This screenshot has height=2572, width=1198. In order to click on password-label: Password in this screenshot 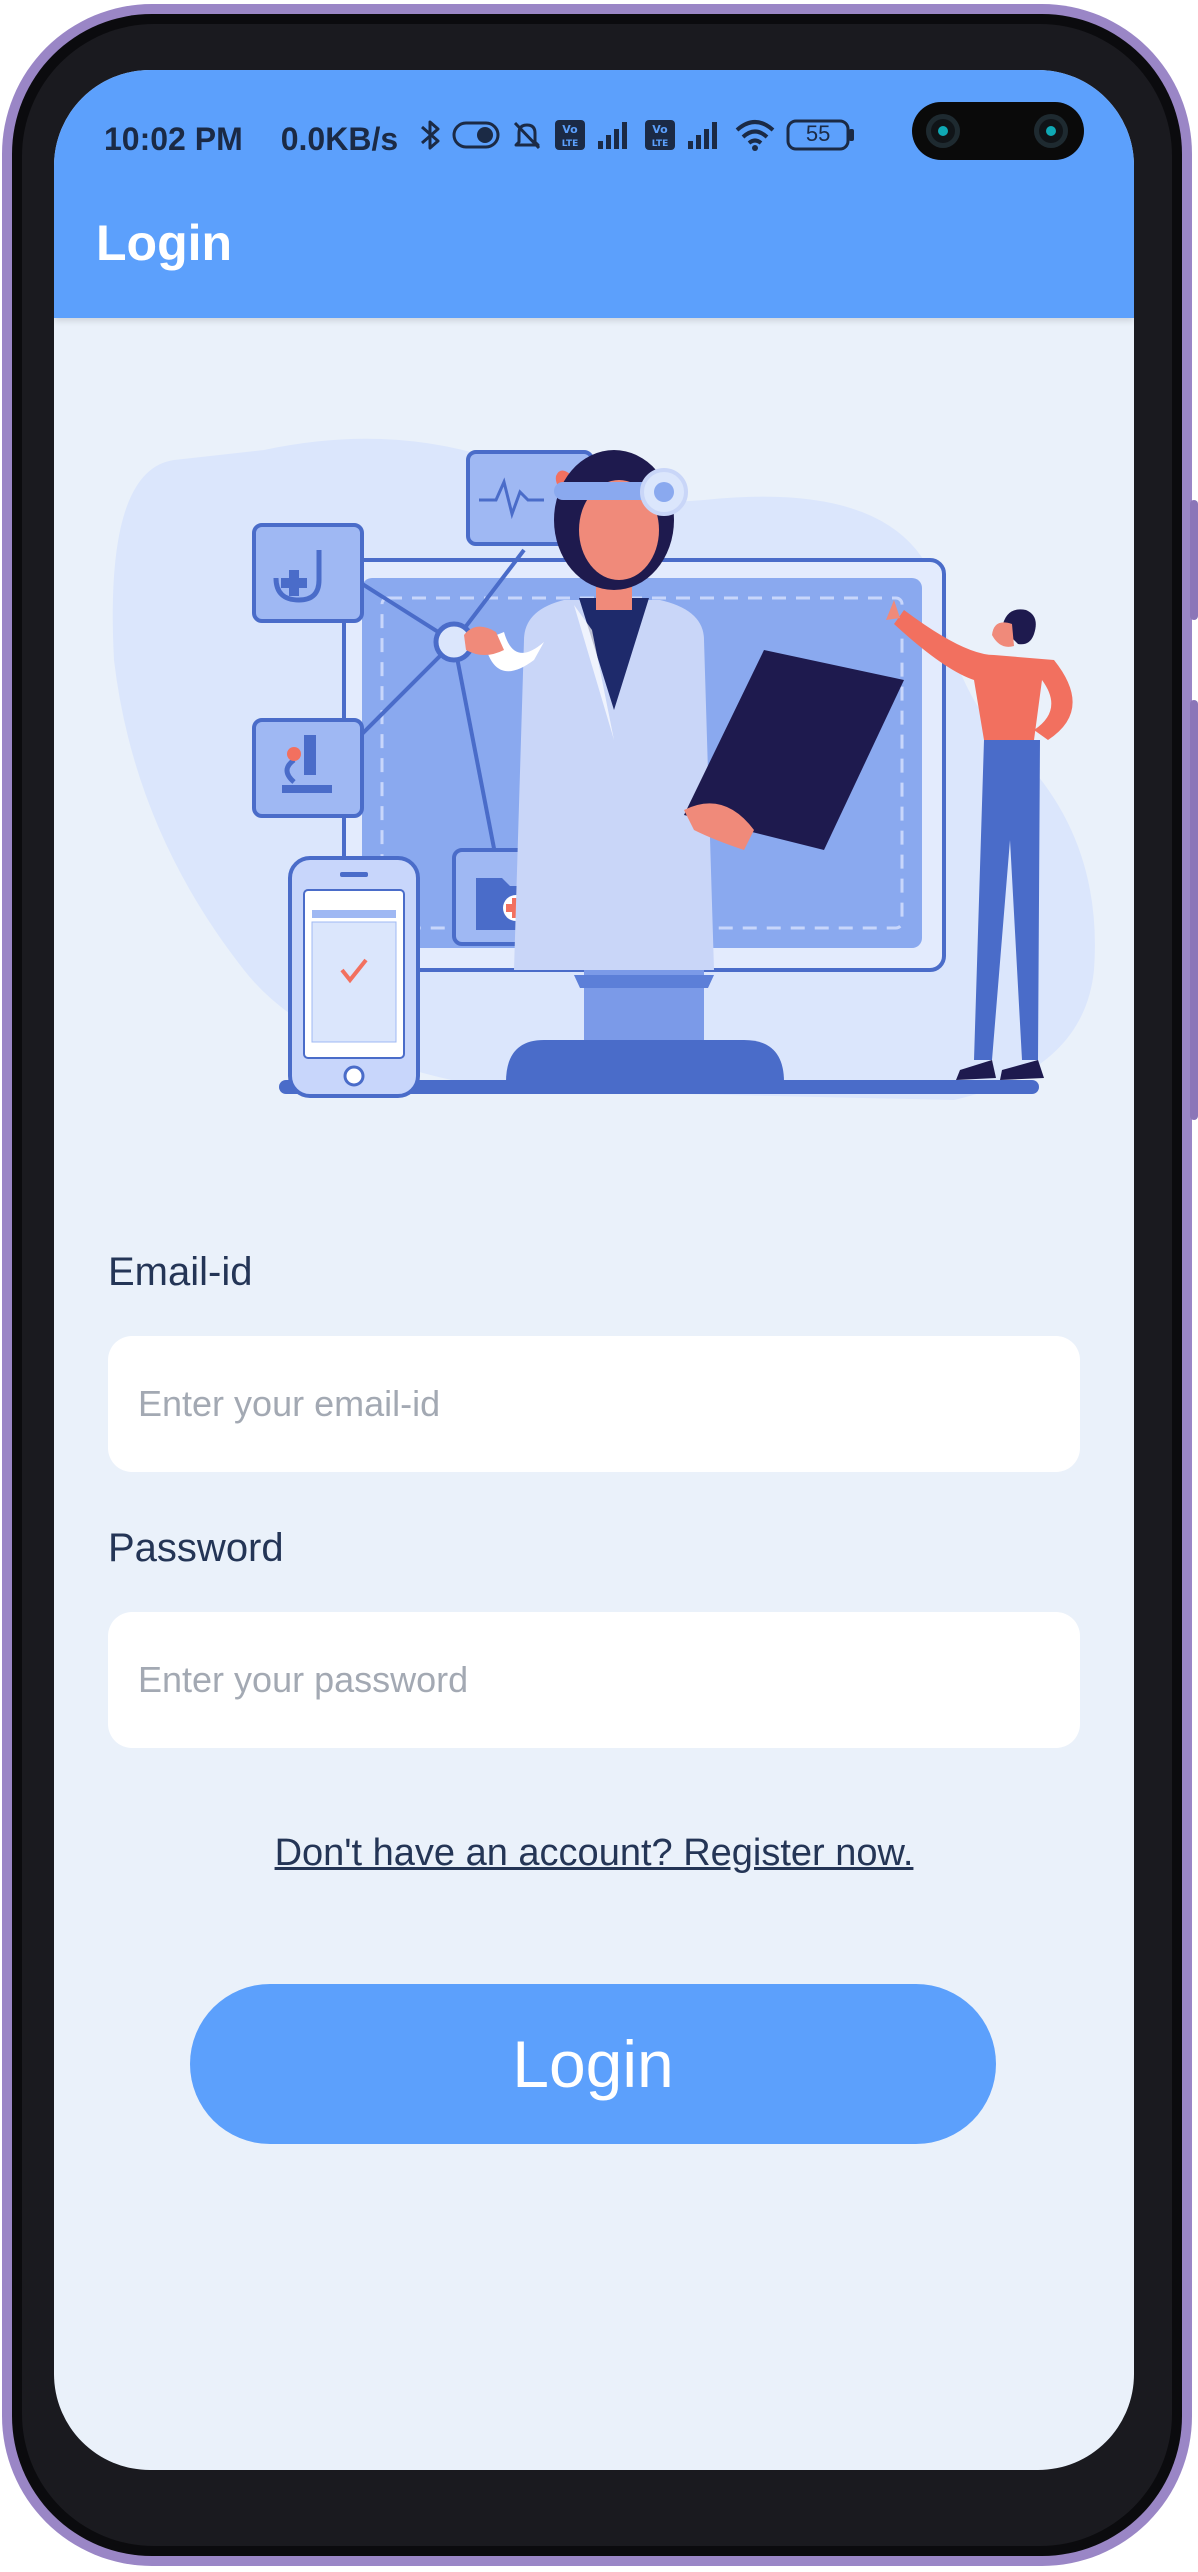, I will do `click(196, 1548)`.